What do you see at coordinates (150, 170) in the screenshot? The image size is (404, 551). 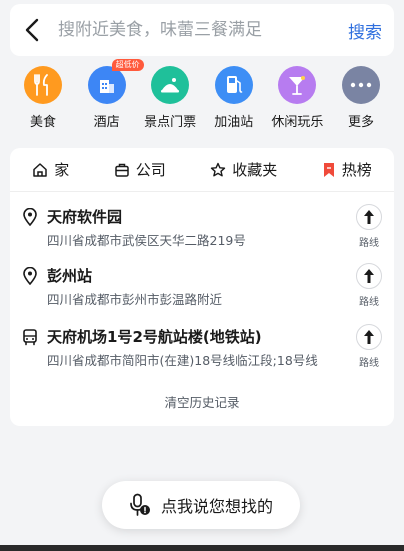 I see `quick-link-label: 公司` at bounding box center [150, 170].